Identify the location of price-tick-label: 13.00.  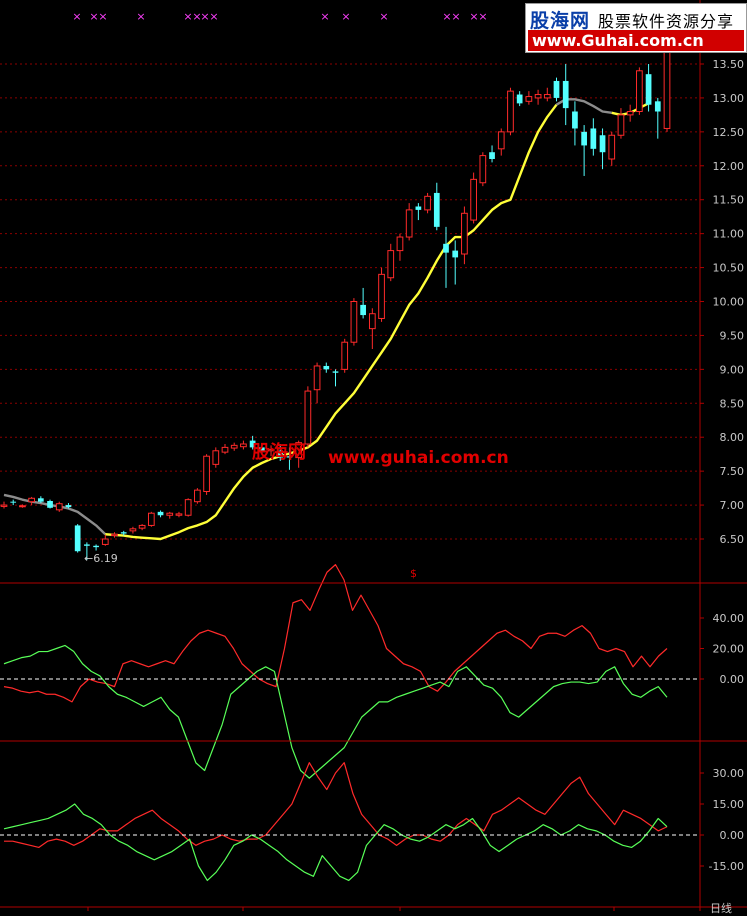
(729, 98).